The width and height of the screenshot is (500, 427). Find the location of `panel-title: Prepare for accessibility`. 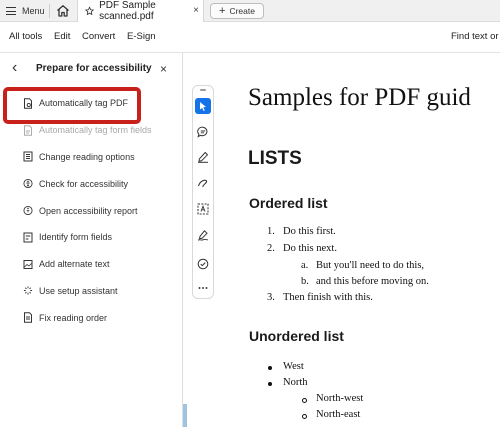

panel-title: Prepare for accessibility is located at coordinates (94, 68).